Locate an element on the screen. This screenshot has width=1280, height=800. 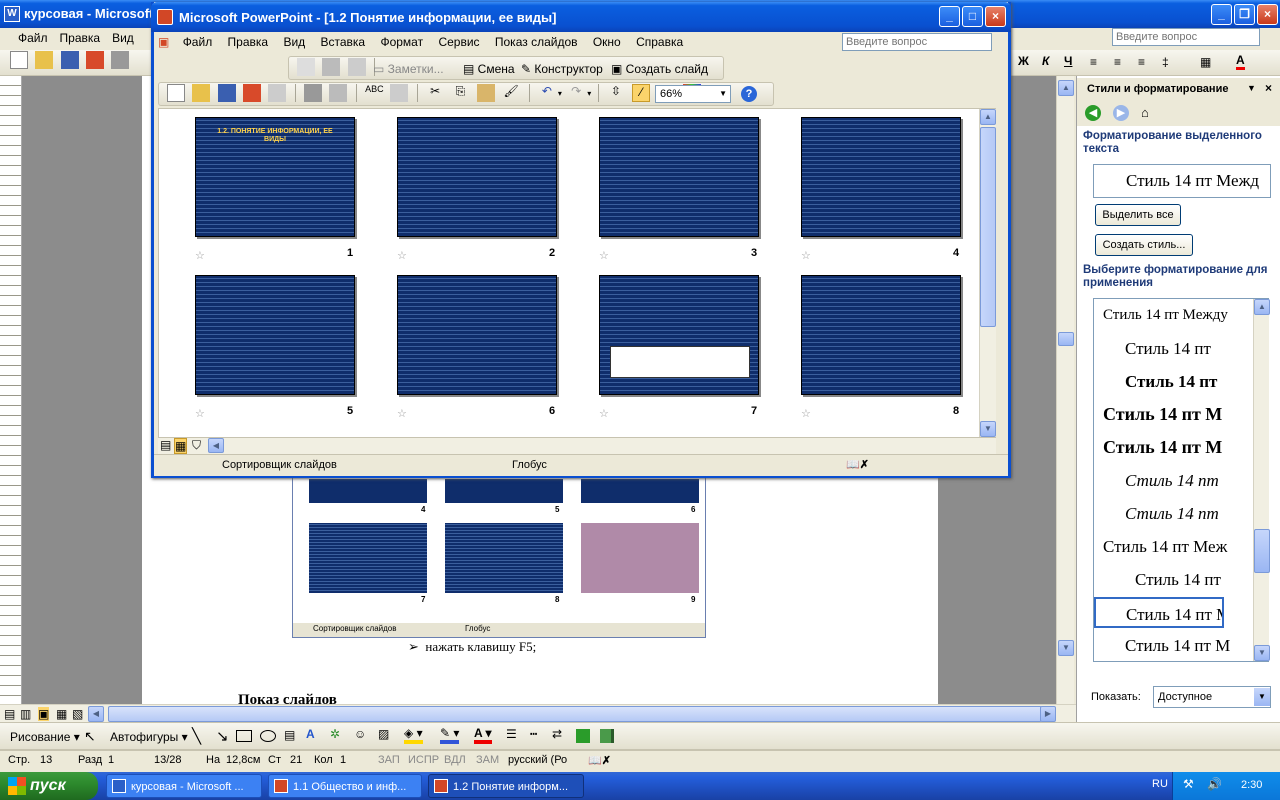
ppt-redo-icon: ↷ is located at coordinates (576, 93).